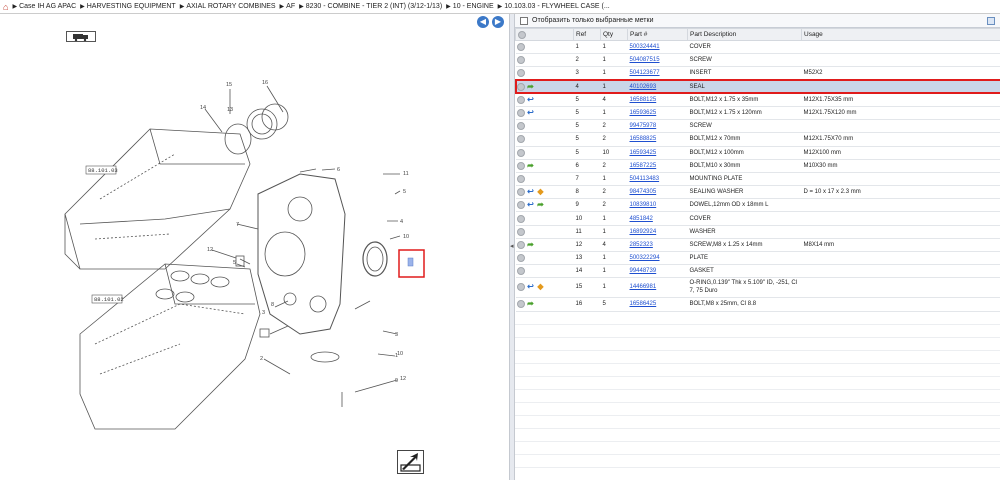  I want to click on part-number-link: 16587225, so click(643, 166).